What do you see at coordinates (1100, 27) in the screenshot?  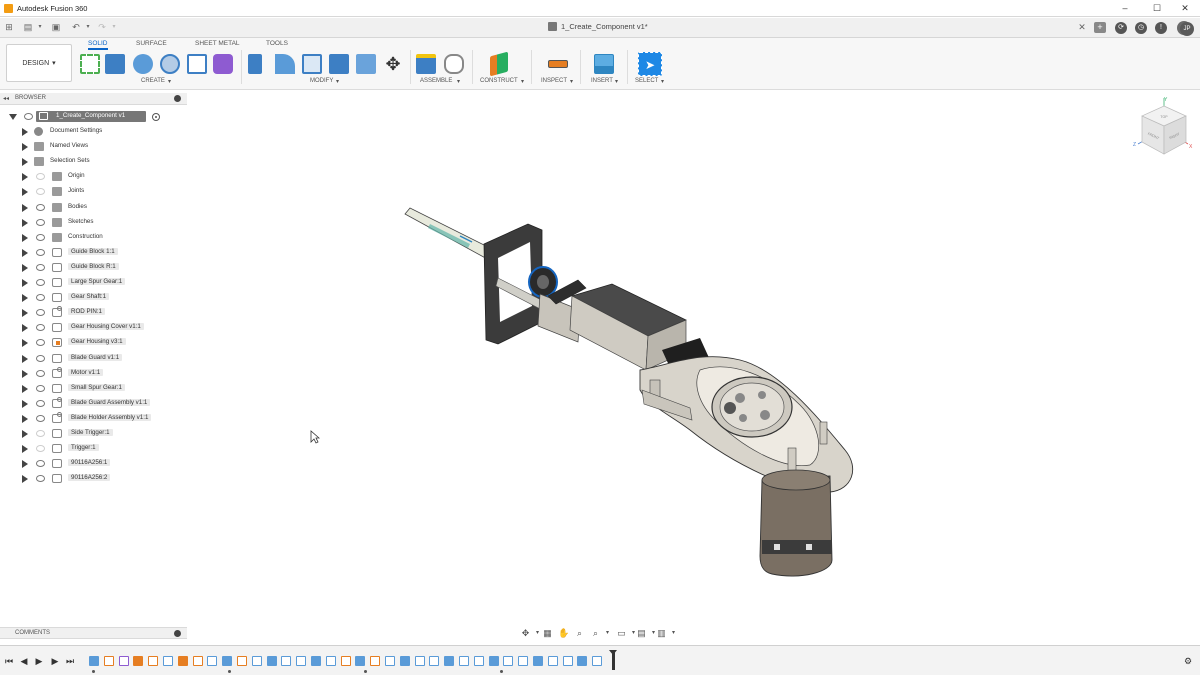 I see `new-tab-icon: +` at bounding box center [1100, 27].